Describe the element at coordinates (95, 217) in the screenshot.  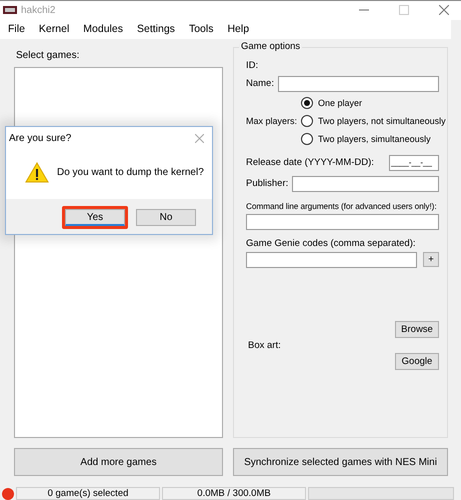
I see `dialog-button: Yes` at that location.